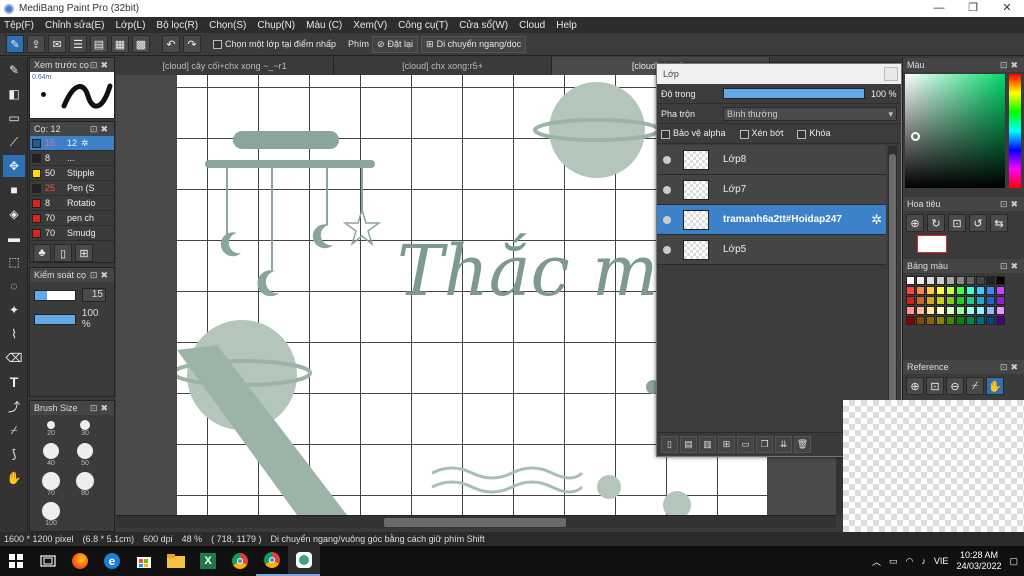 This screenshot has height=576, width=1024. What do you see at coordinates (72, 203) in the screenshot?
I see `brush-item: 8 Rotatio` at bounding box center [72, 203].